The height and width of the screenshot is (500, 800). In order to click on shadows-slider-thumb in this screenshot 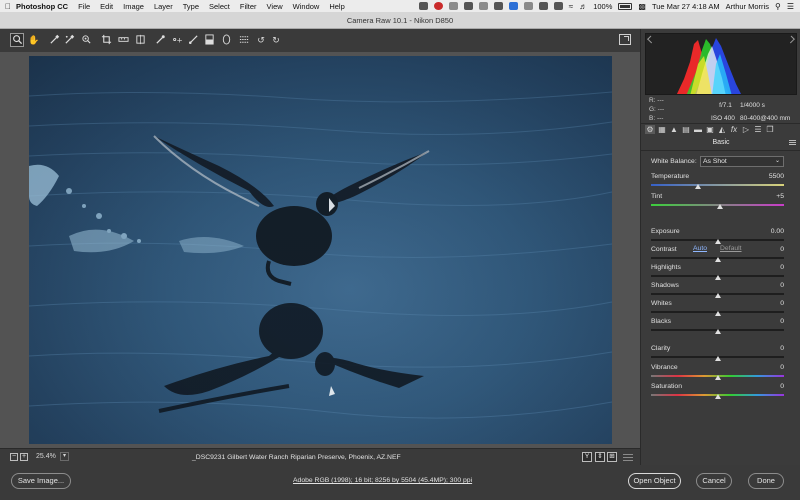, I will do `click(717, 295)`.